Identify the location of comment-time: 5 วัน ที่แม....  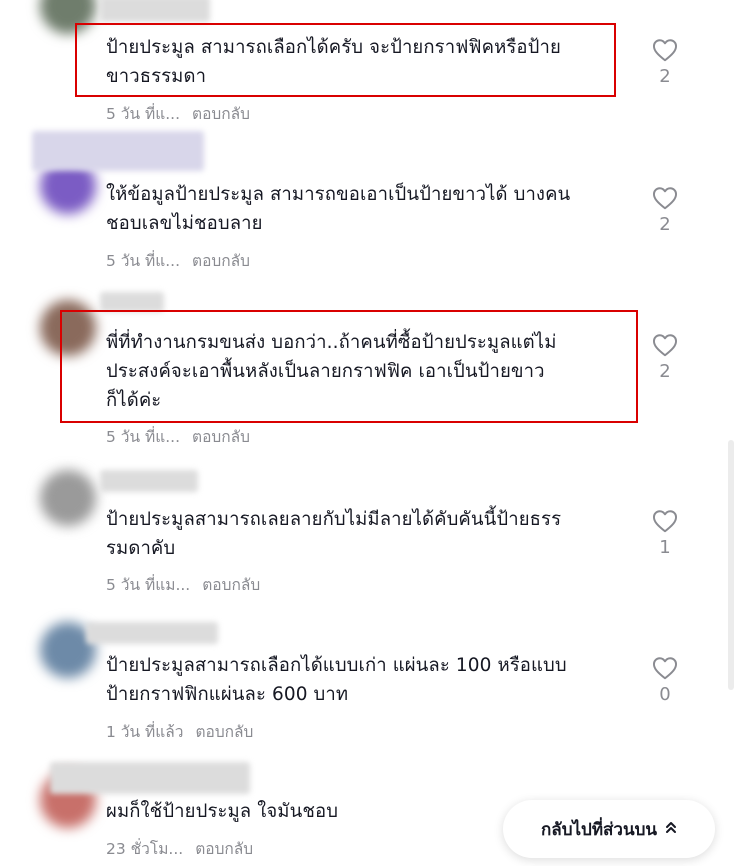
(148, 585).